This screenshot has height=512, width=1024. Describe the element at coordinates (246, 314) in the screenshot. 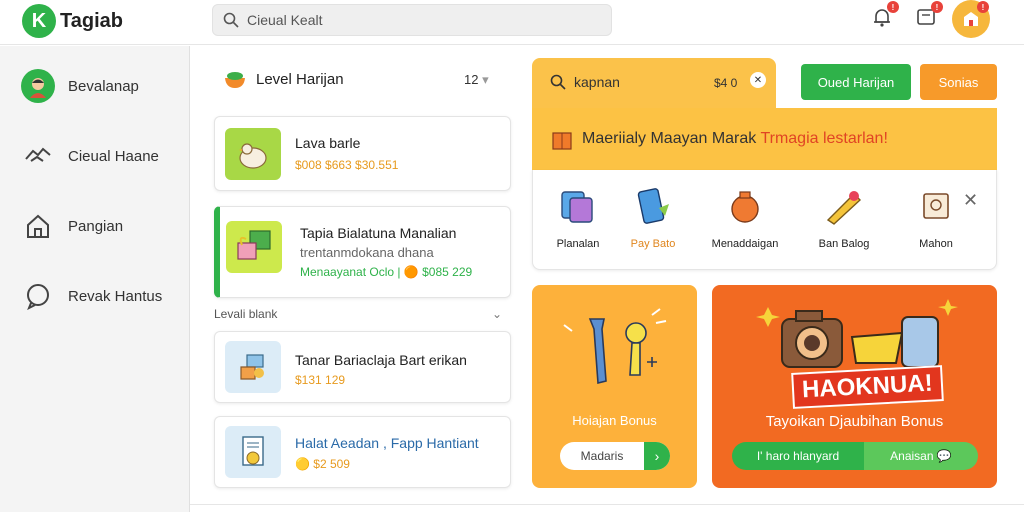

I see `section-label: Levali blank` at that location.